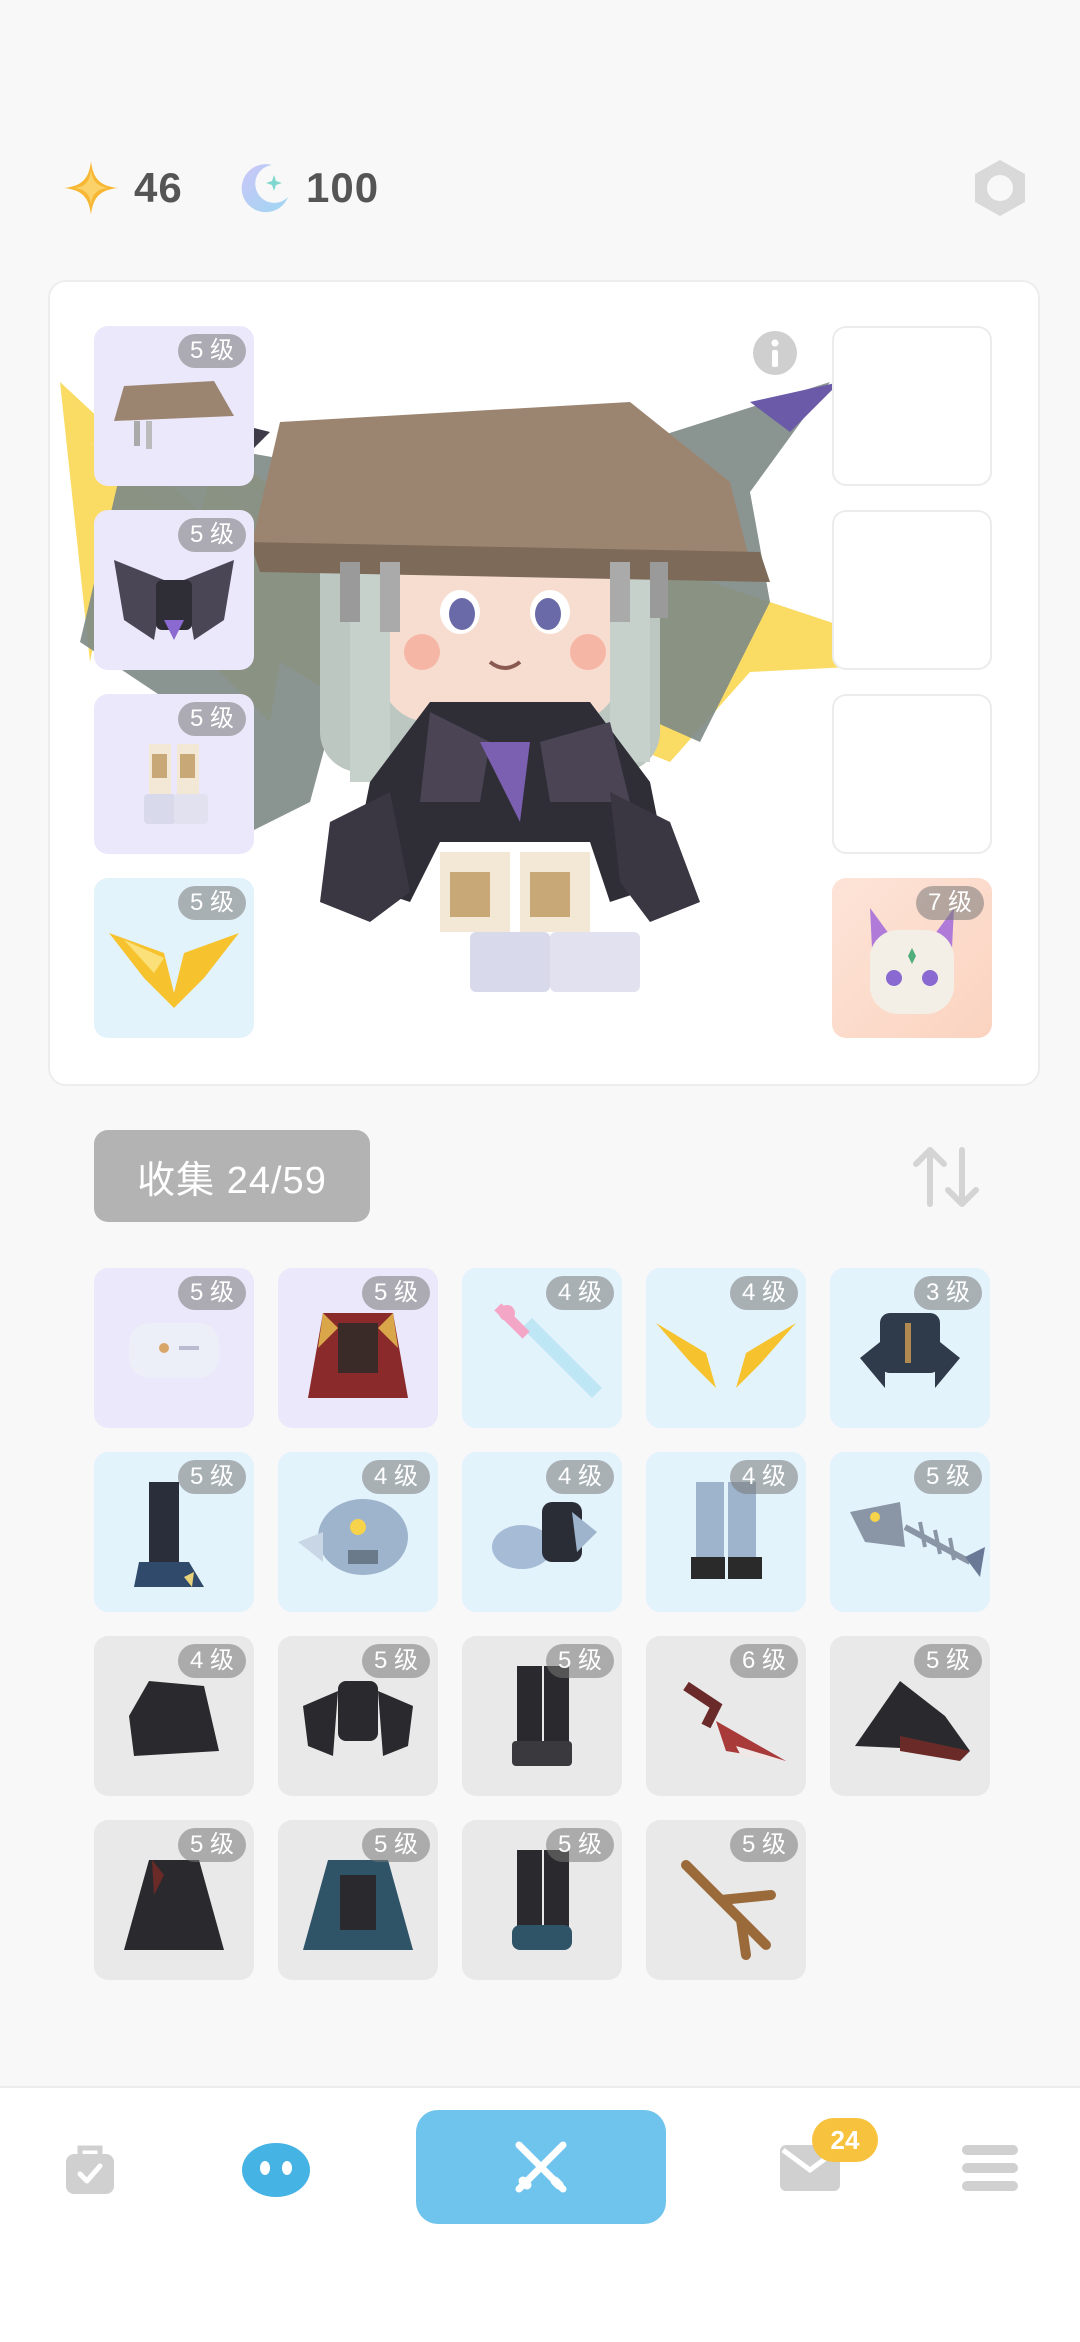 The image size is (1080, 2342). I want to click on menu-icon, so click(990, 2168).